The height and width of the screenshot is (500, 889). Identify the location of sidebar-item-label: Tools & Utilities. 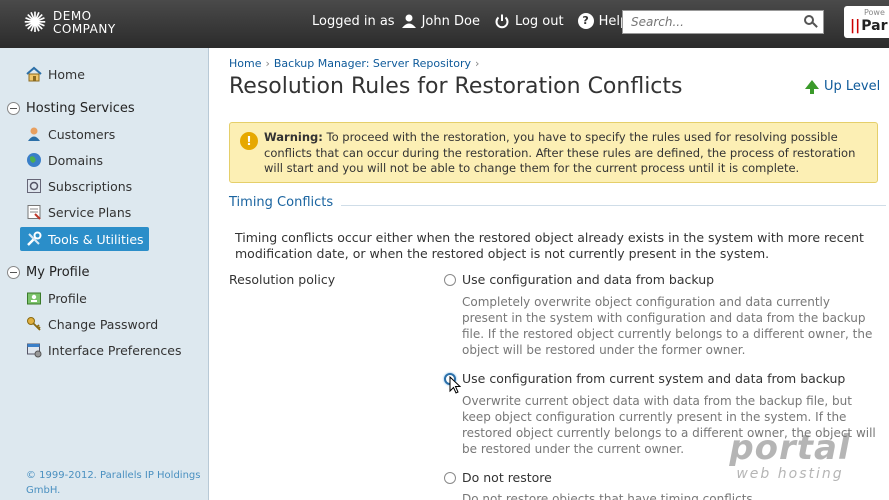
(96, 239).